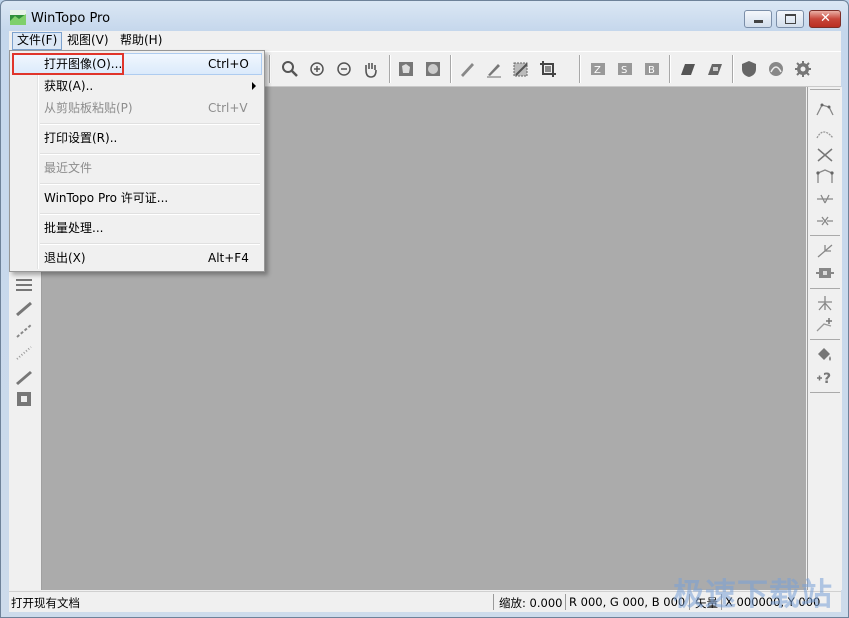 The height and width of the screenshot is (618, 849). Describe the element at coordinates (344, 69) in the screenshot. I see `zoom-out-icon` at that location.